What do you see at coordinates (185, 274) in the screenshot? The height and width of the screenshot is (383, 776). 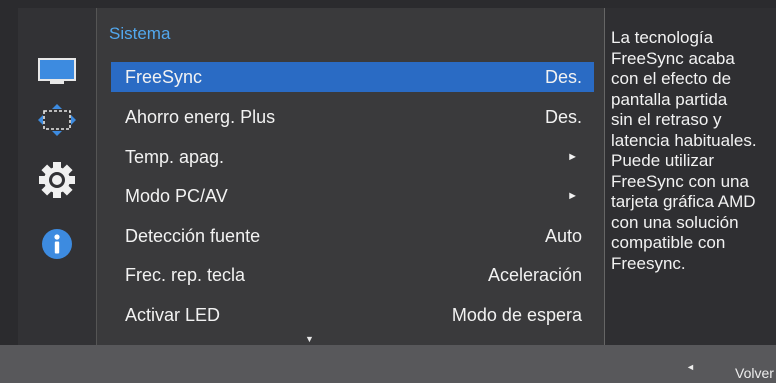 I see `menu-item-label: Frec. rep. tecla` at bounding box center [185, 274].